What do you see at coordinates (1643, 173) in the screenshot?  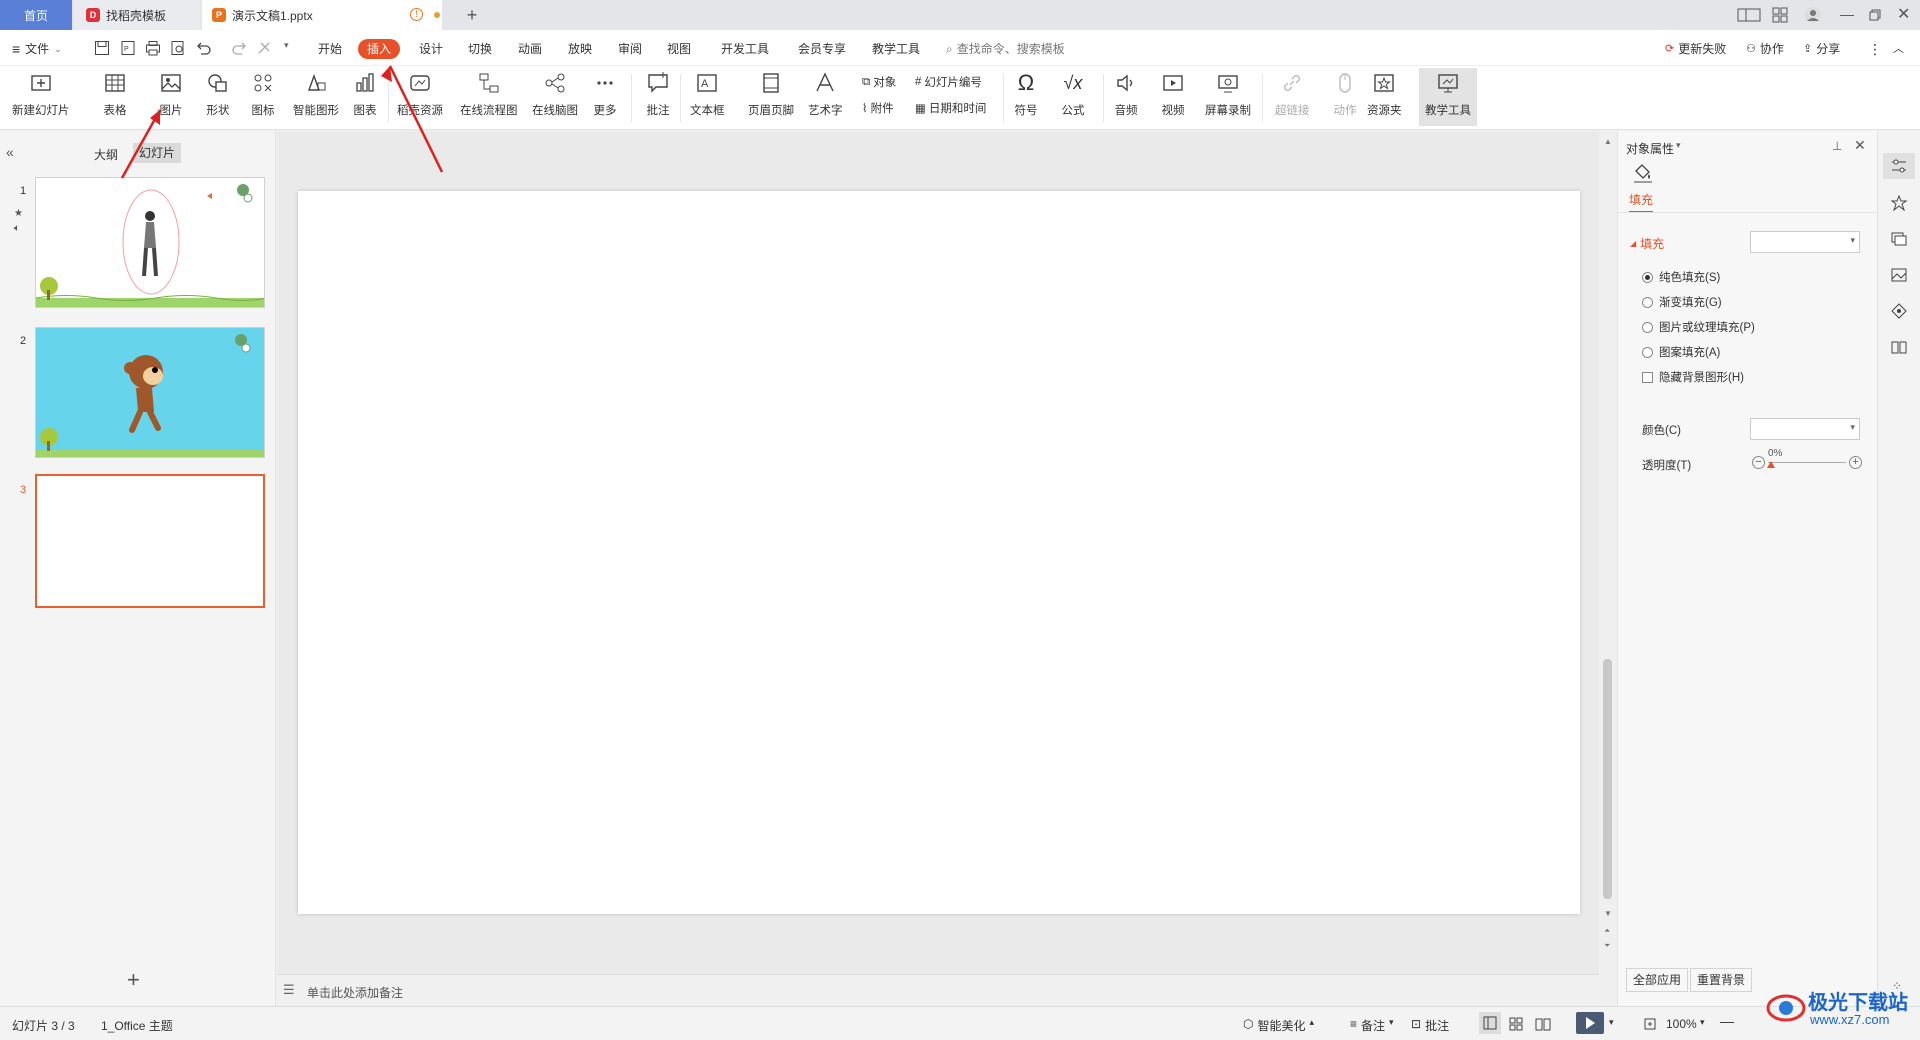 I see `paint-bucket-icon` at bounding box center [1643, 173].